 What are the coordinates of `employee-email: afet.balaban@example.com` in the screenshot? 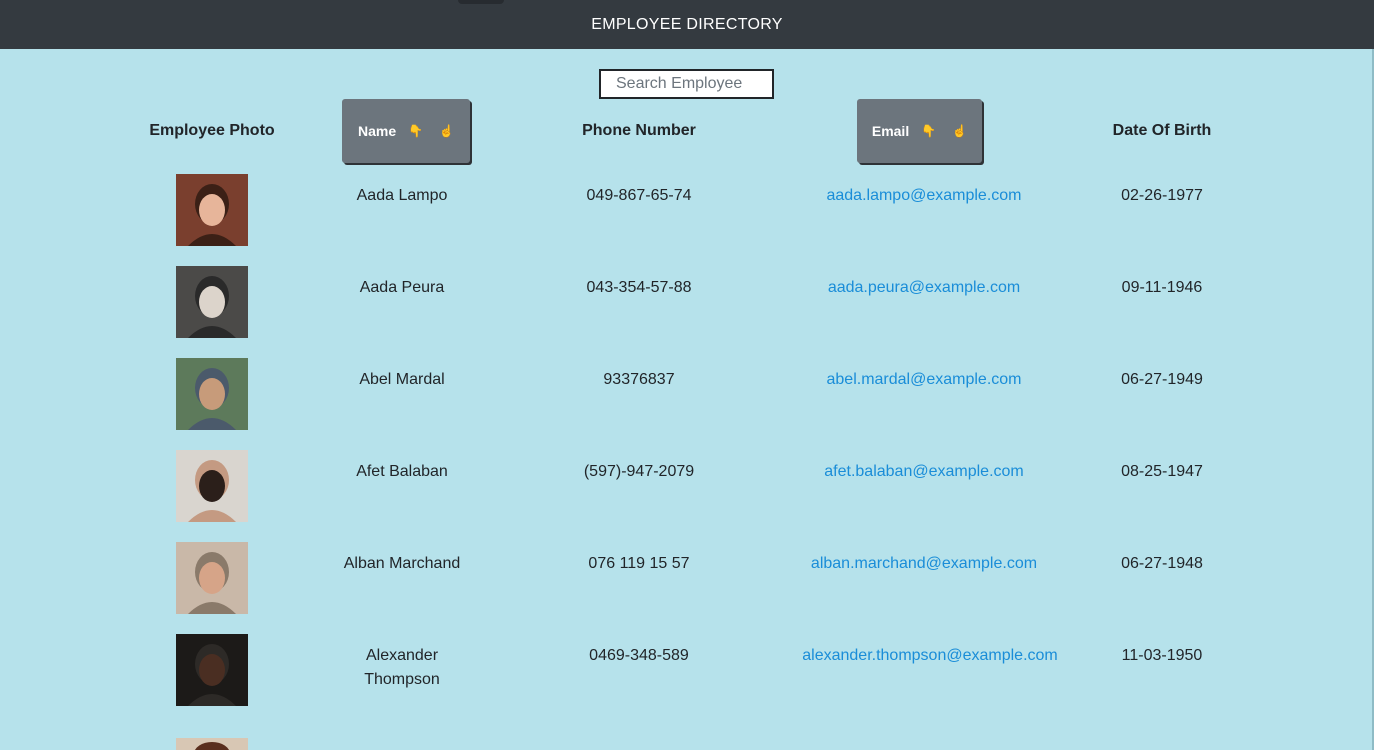 It's located at (924, 472).